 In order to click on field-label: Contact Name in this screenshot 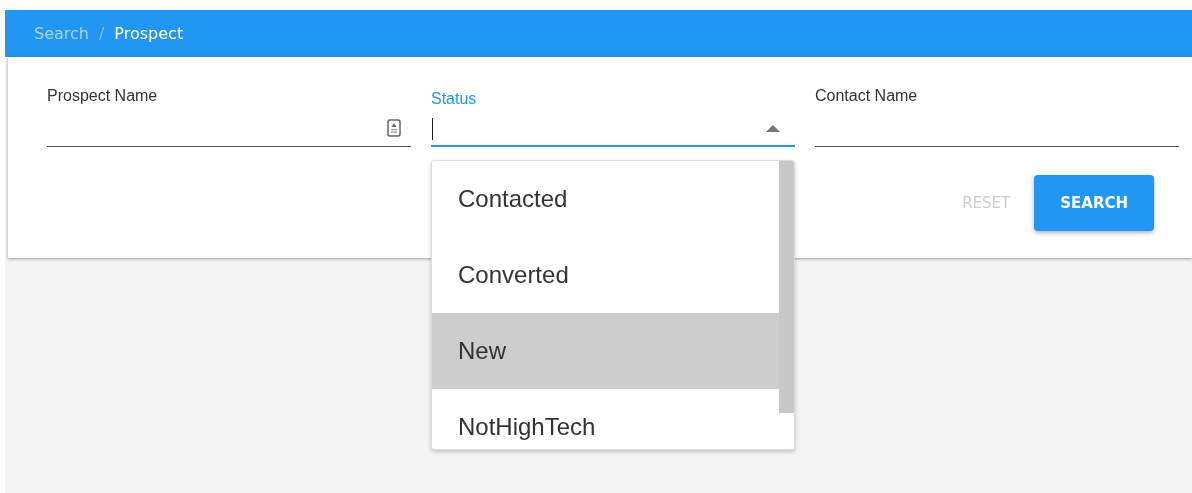, I will do `click(866, 96)`.